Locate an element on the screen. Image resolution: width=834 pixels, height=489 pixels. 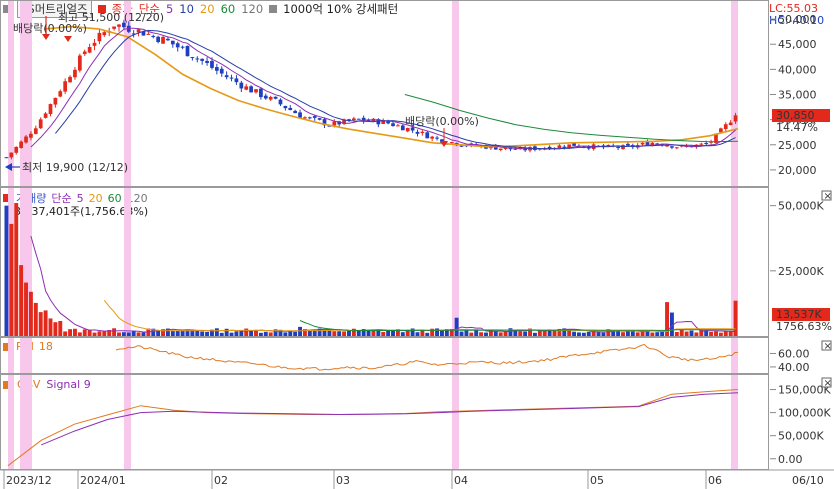
volume-tick-label: 25,000K is located at coordinates (801, 271).